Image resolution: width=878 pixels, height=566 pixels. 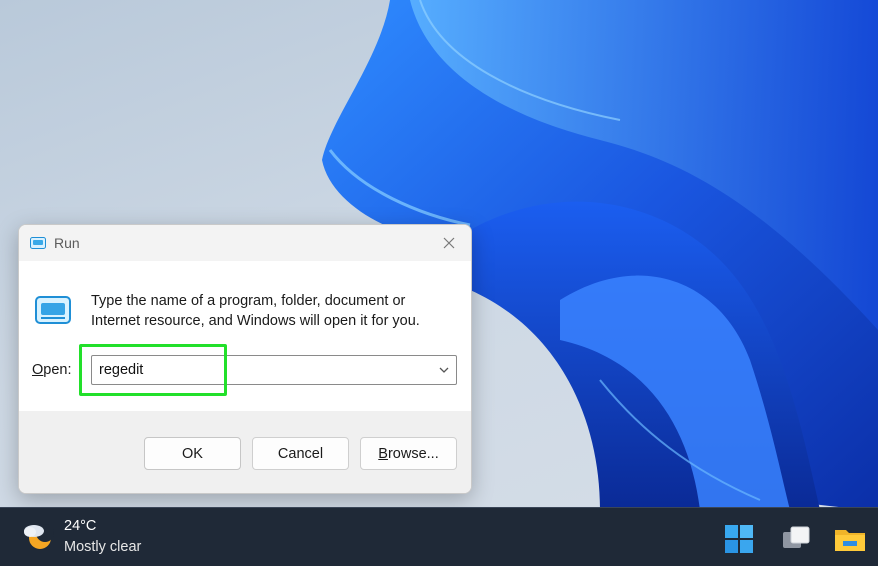 What do you see at coordinates (39, 536) in the screenshot?
I see `weather-icon` at bounding box center [39, 536].